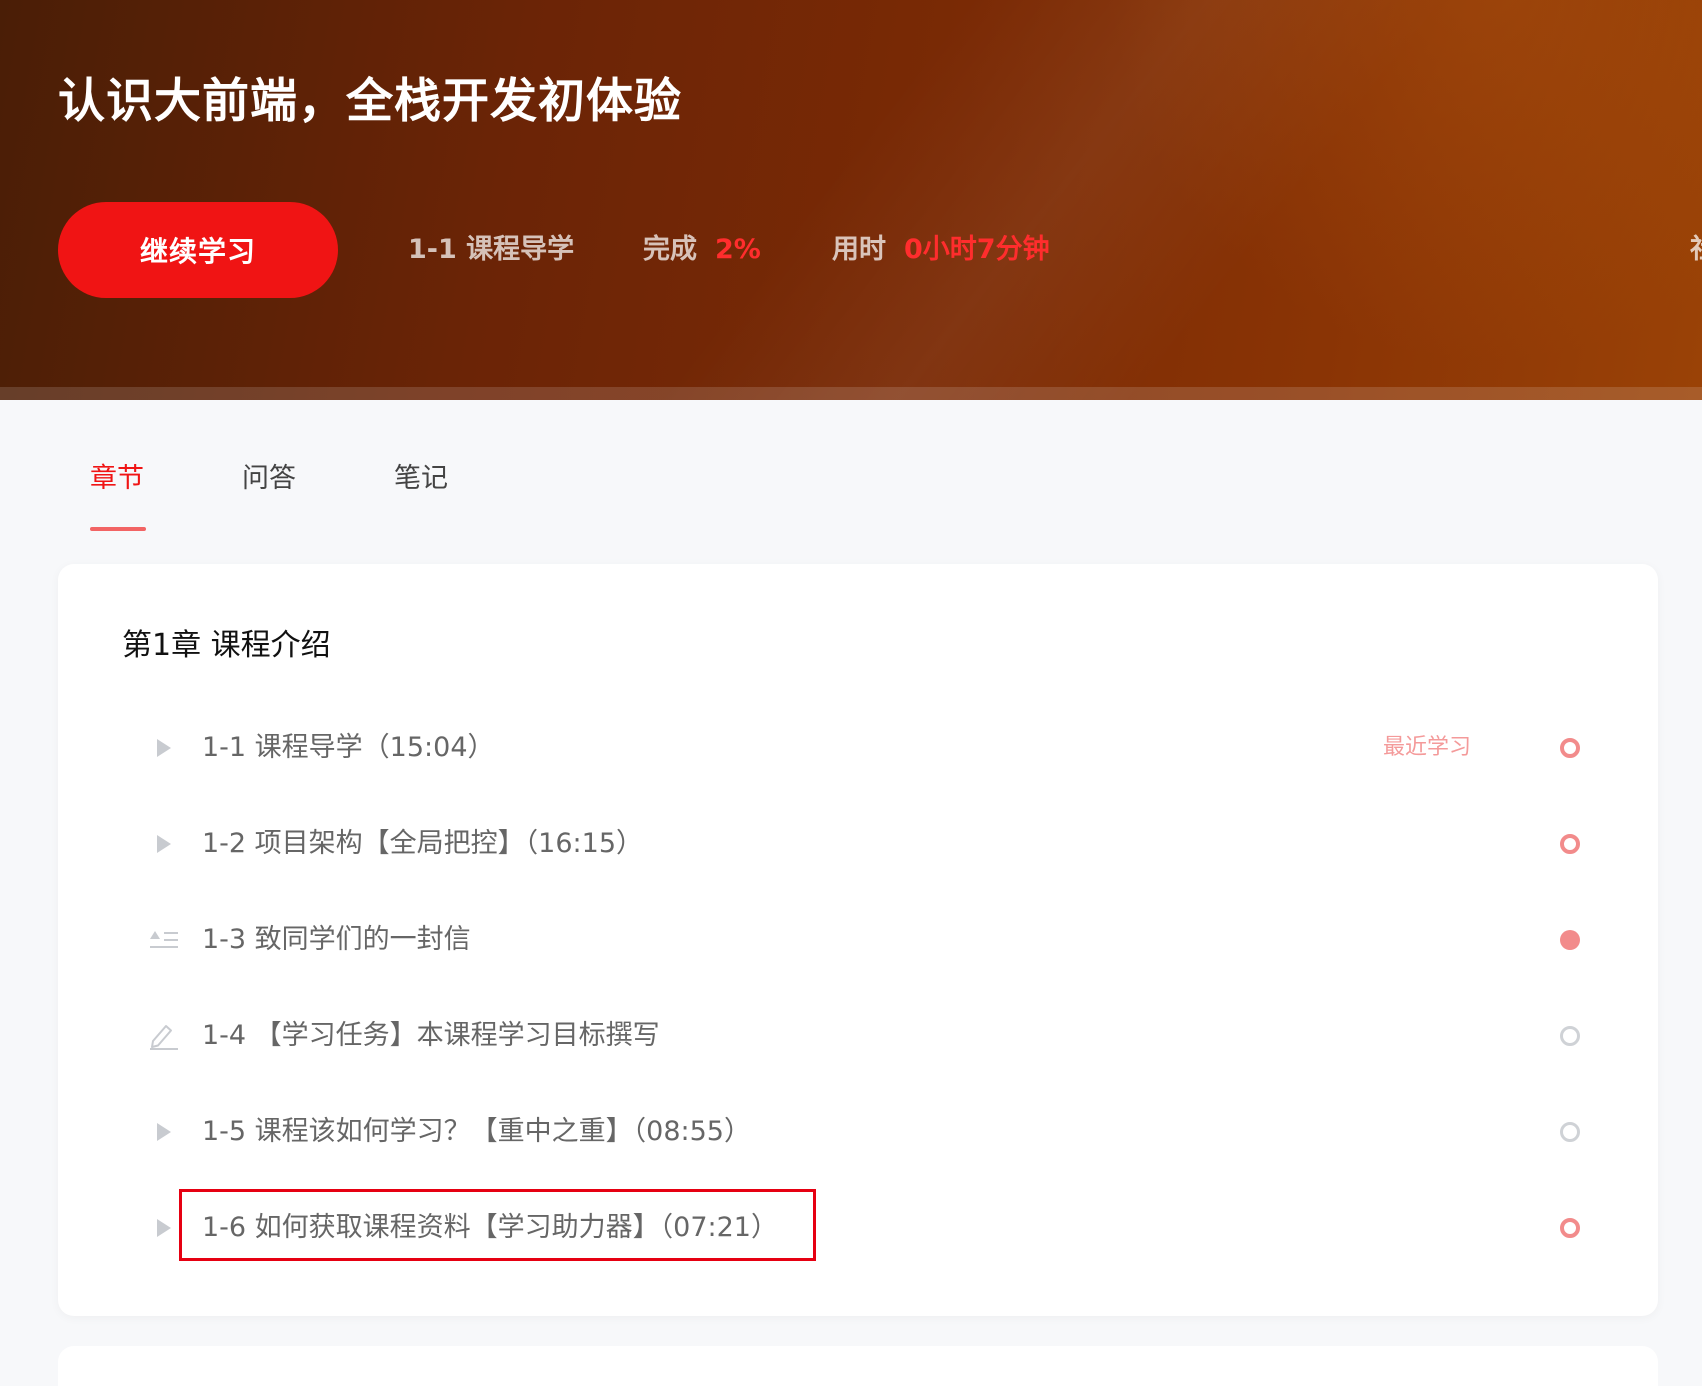 This screenshot has height=1386, width=1702. What do you see at coordinates (860, 1036) in the screenshot?
I see `lesson-item-1-4: 1-4 【学习任务】本课程学习目标撰写` at bounding box center [860, 1036].